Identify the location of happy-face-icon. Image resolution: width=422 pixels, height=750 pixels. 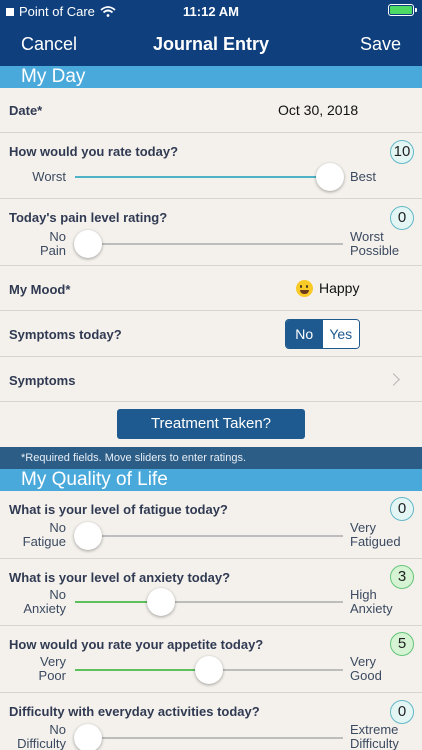
(304, 288).